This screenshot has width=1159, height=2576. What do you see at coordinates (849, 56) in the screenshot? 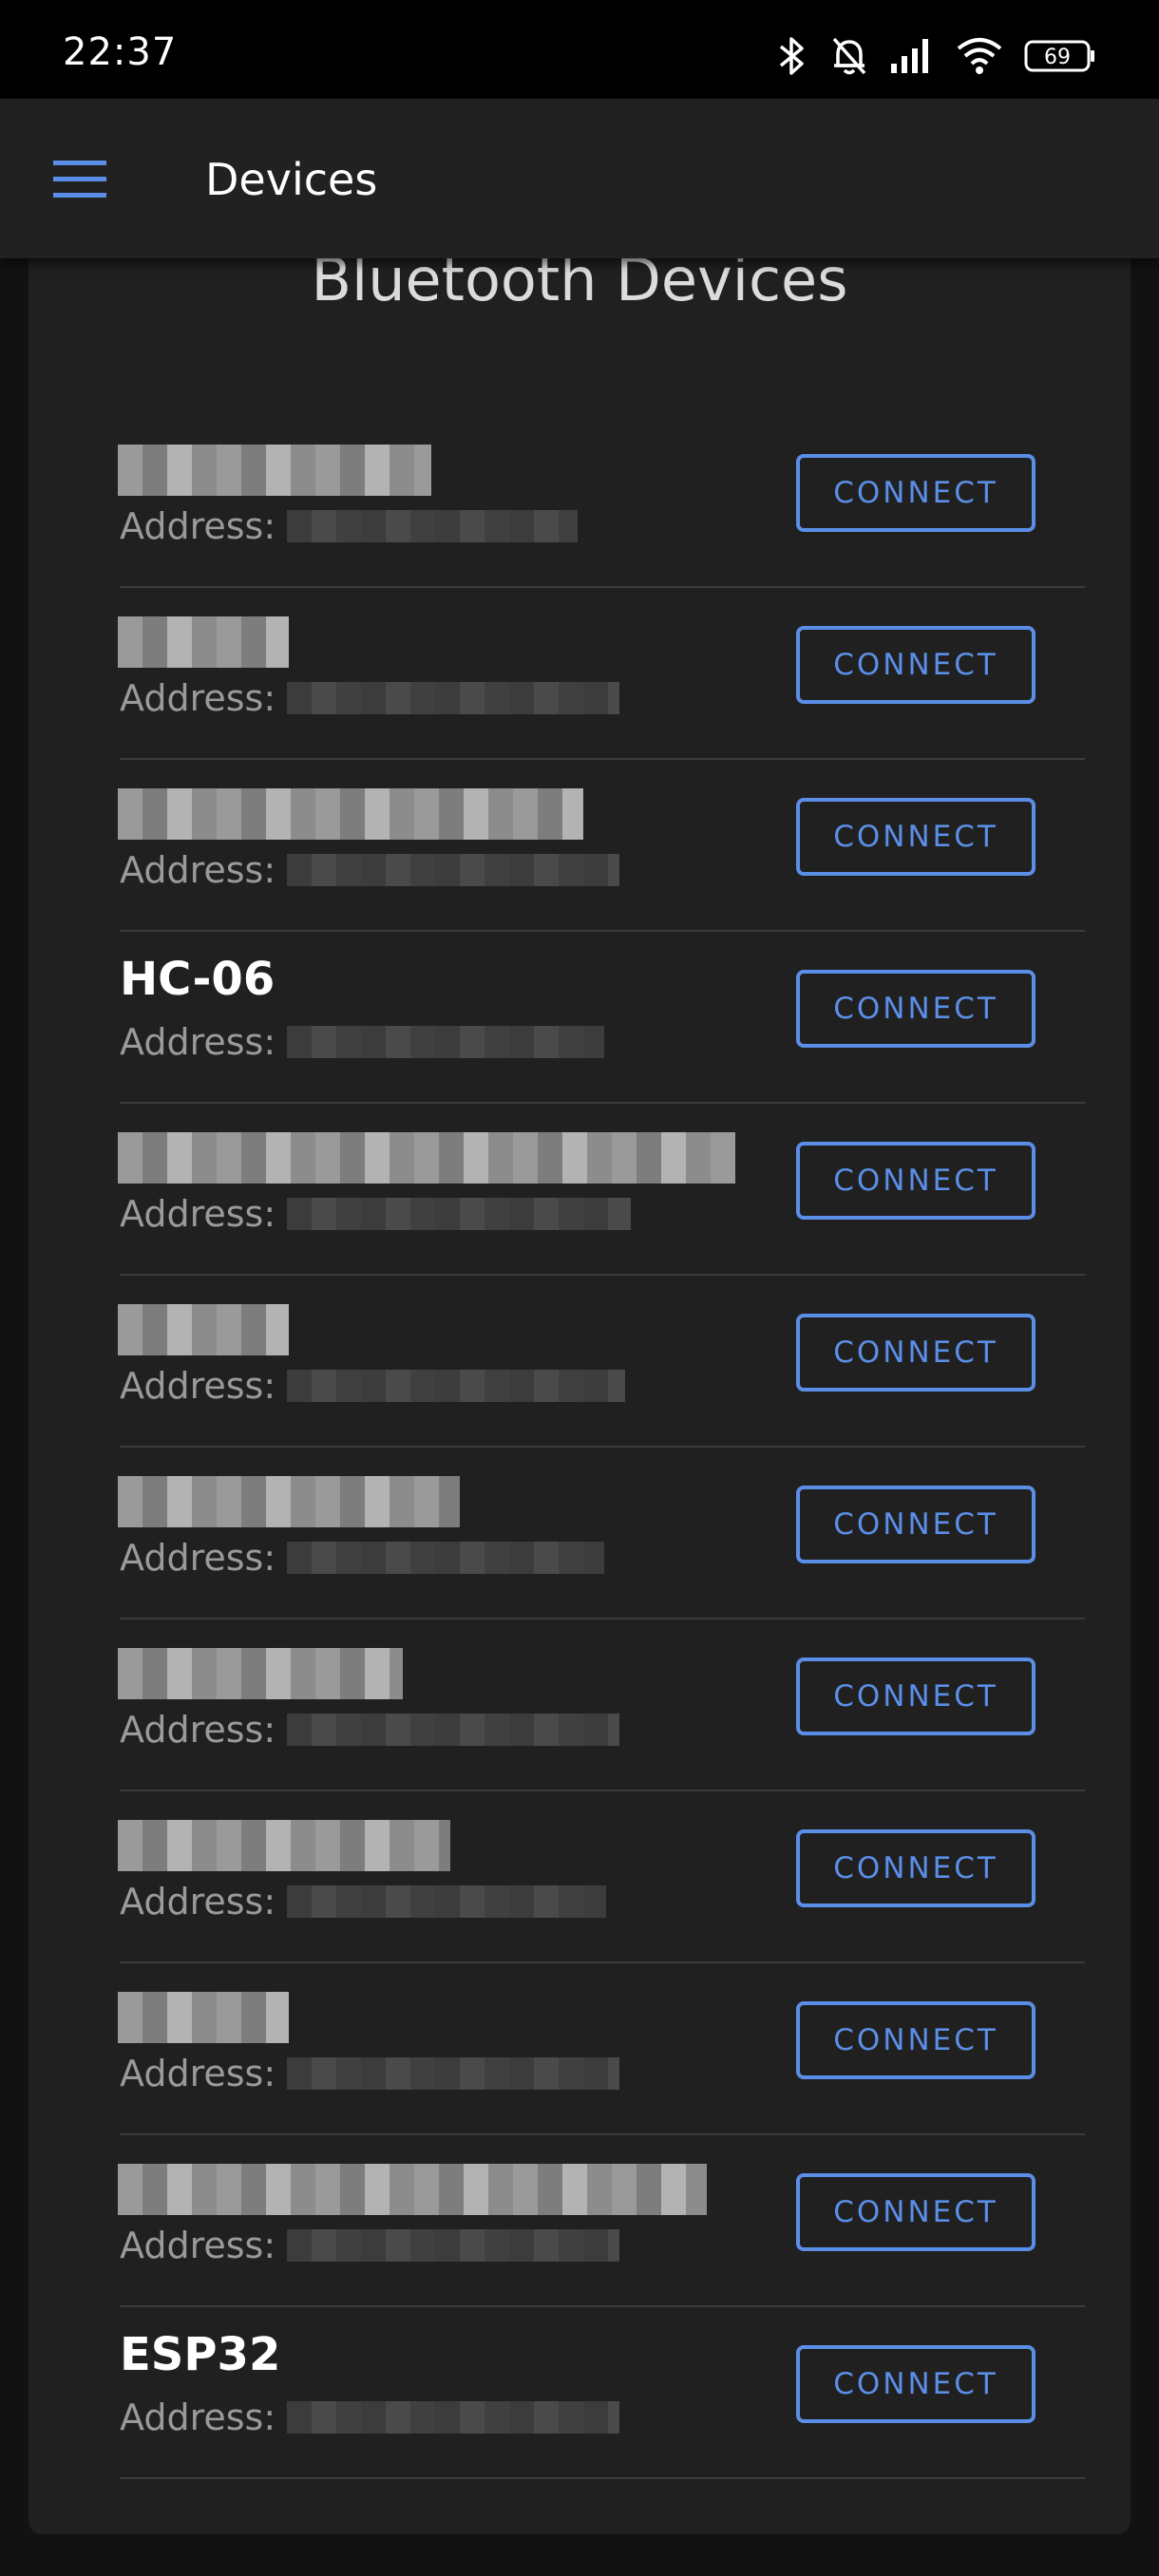
I see `bell-off-icon` at bounding box center [849, 56].